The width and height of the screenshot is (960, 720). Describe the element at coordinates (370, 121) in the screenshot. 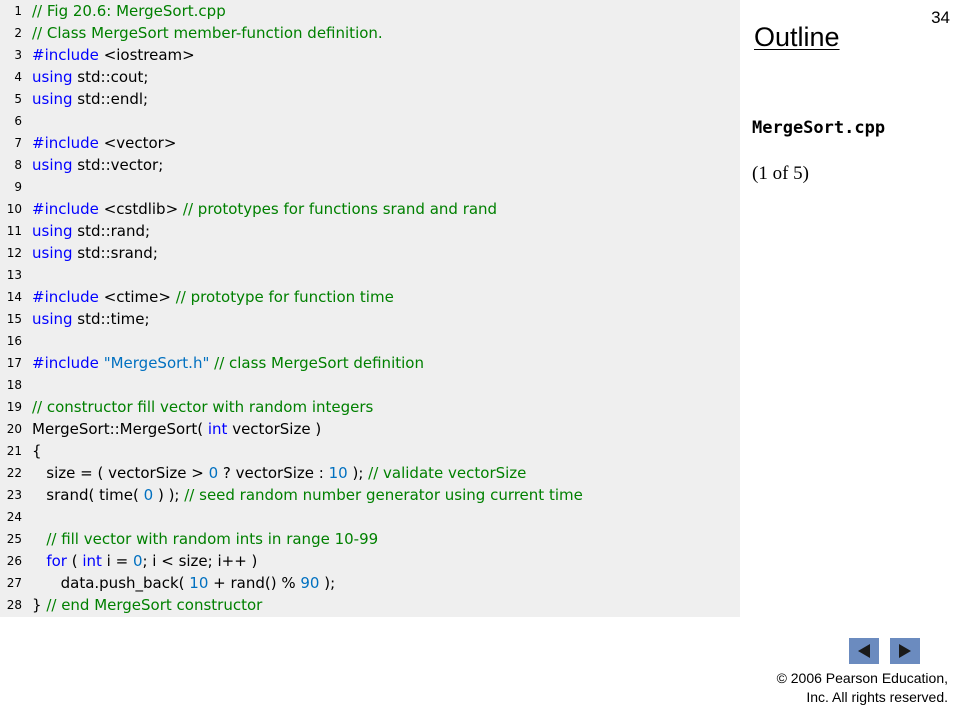

I see `code-line: 6` at that location.